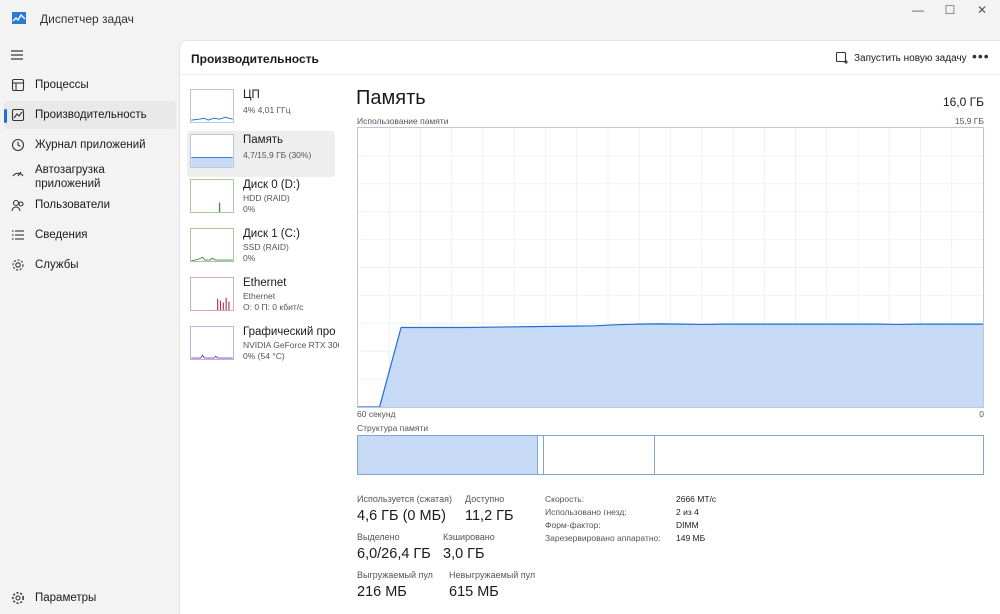 Image resolution: width=1000 pixels, height=614 pixels. I want to click on device-type: NVIDIA GeForce RTX 30€, so click(291, 345).